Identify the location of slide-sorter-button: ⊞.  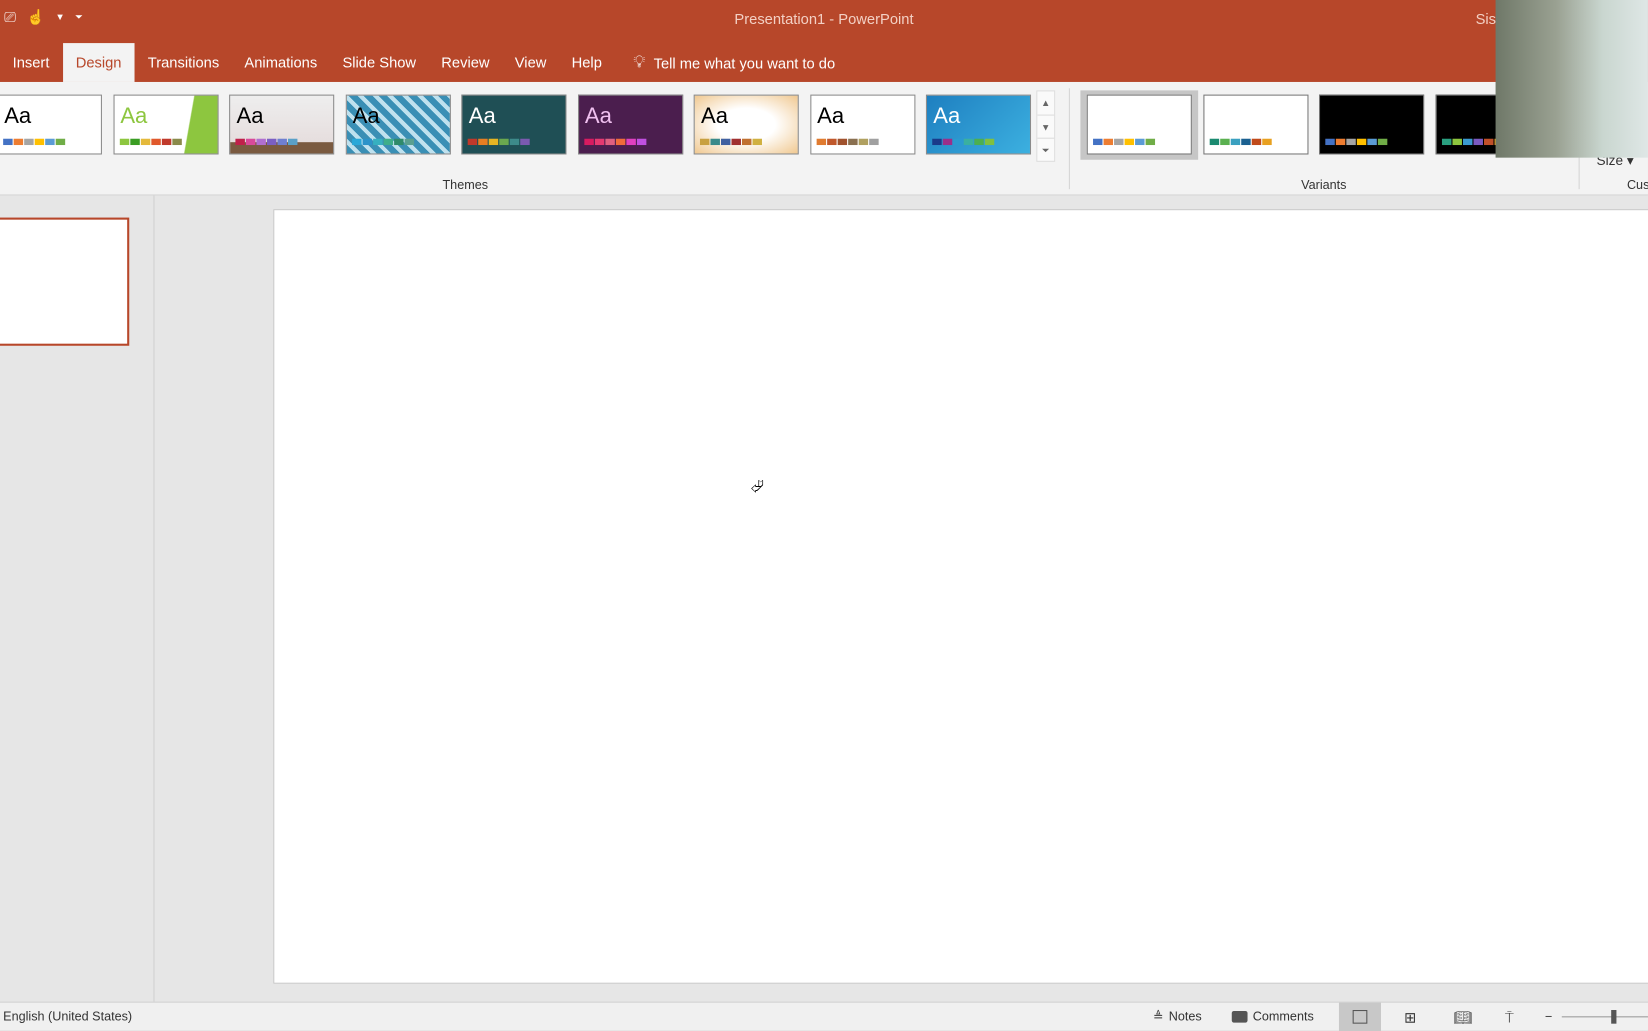
(1410, 1018).